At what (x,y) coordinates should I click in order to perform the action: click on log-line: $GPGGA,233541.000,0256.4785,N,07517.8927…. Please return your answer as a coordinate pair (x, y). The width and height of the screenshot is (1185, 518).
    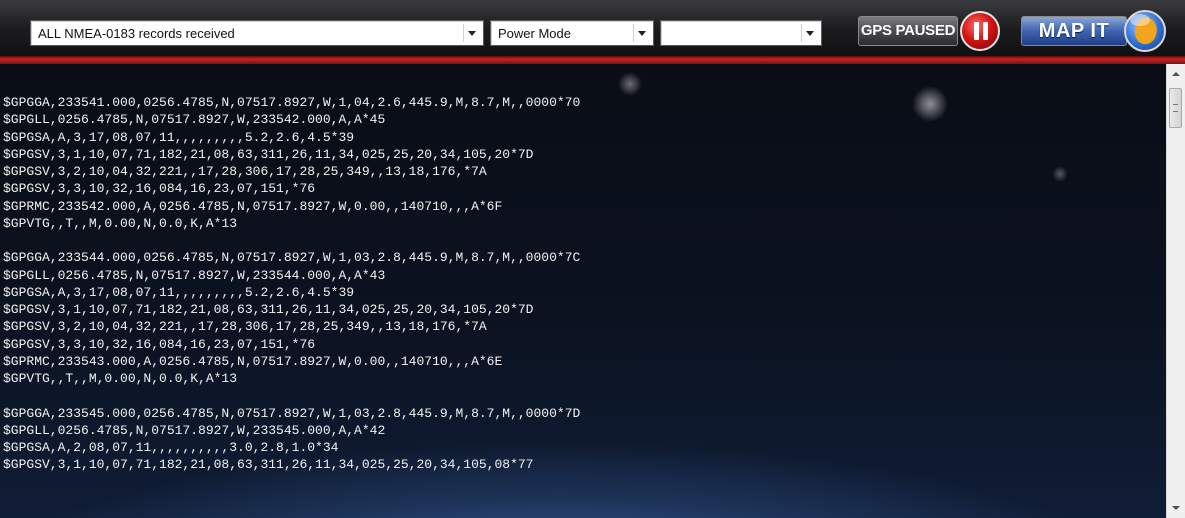
    Looking at the image, I should click on (292, 102).